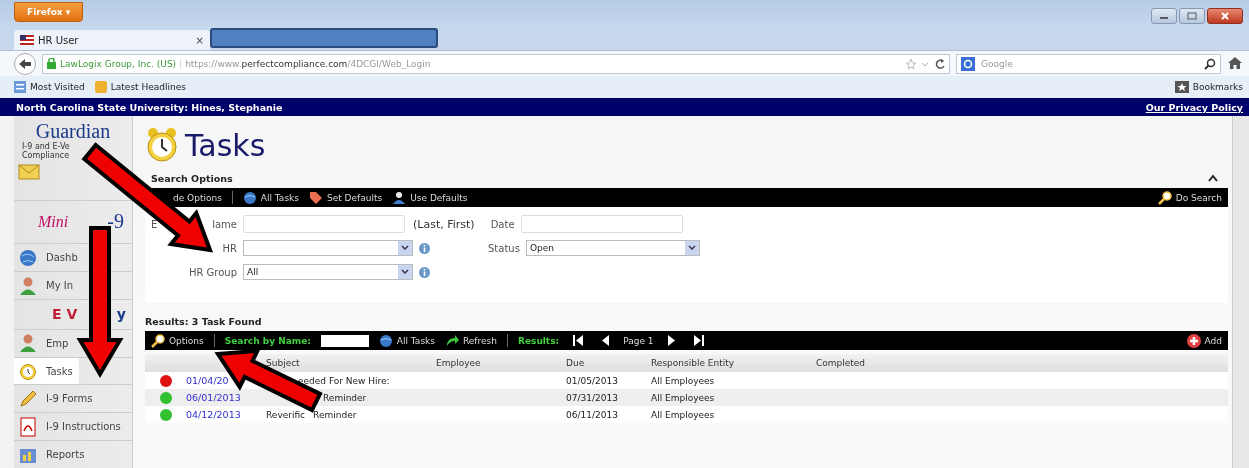 This screenshot has height=468, width=1249. I want to click on sidebar-item: I-9 Instructions, so click(70, 427).